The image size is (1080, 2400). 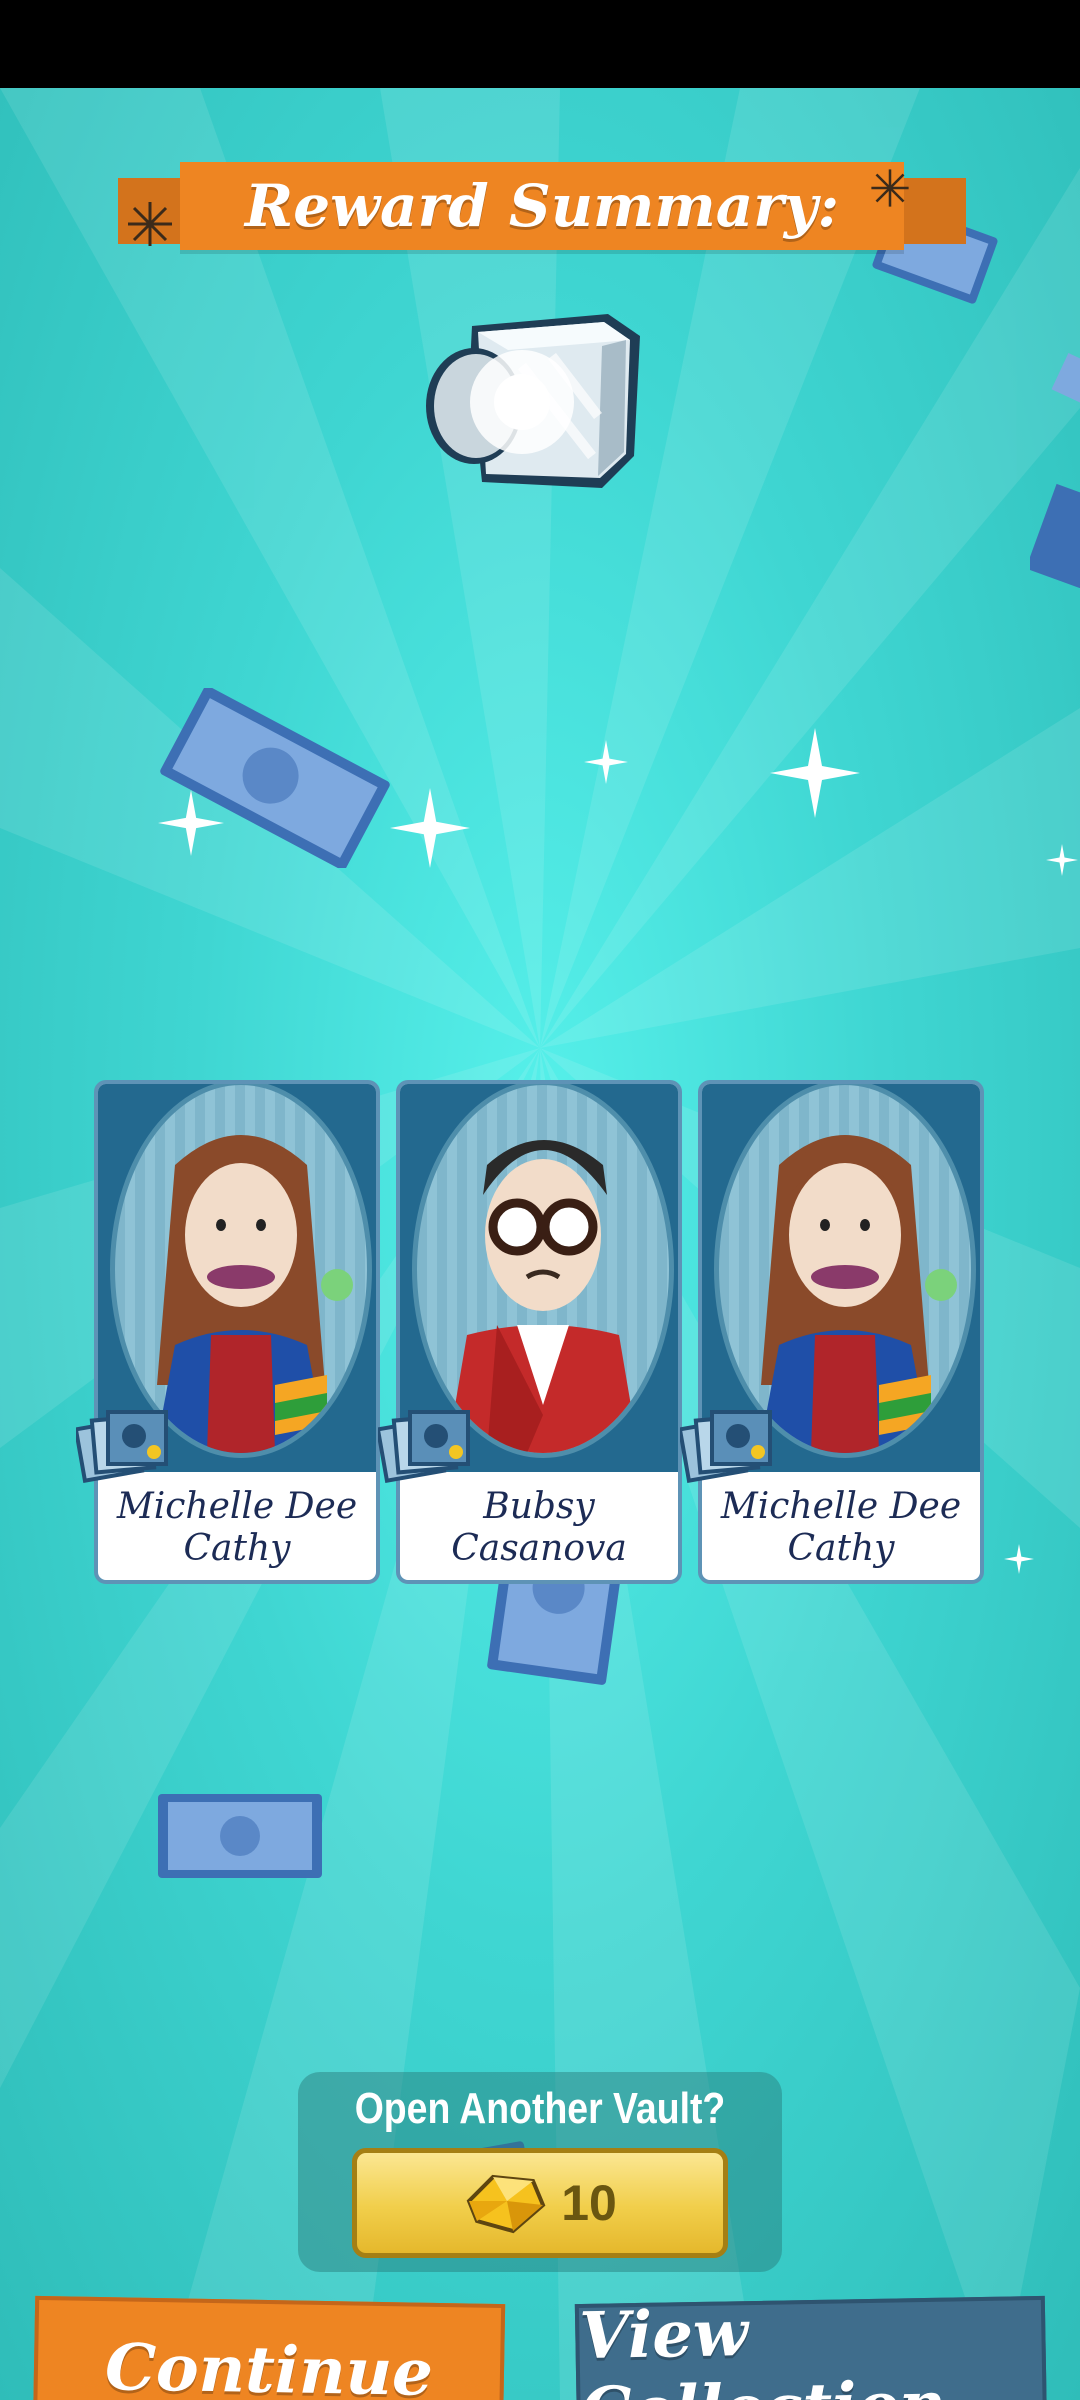 What do you see at coordinates (540, 44) in the screenshot?
I see `status-bar` at bounding box center [540, 44].